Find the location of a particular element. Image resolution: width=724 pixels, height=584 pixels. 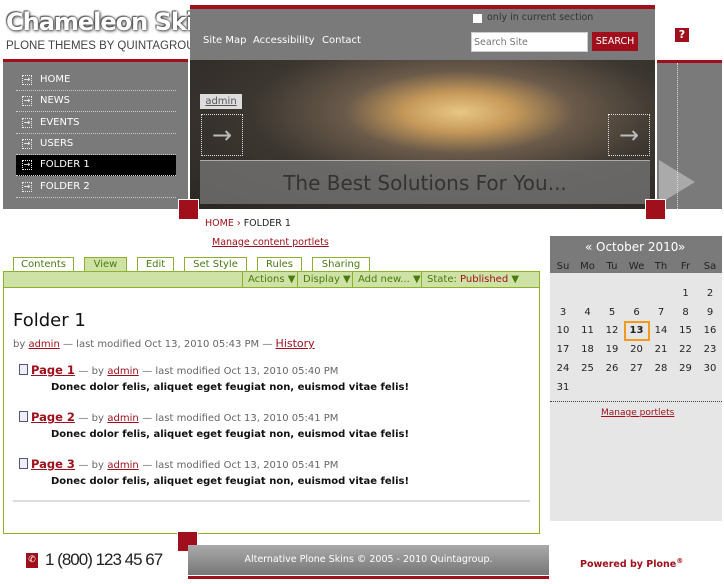

nav-item-events: → EVENTS is located at coordinates (96, 123).